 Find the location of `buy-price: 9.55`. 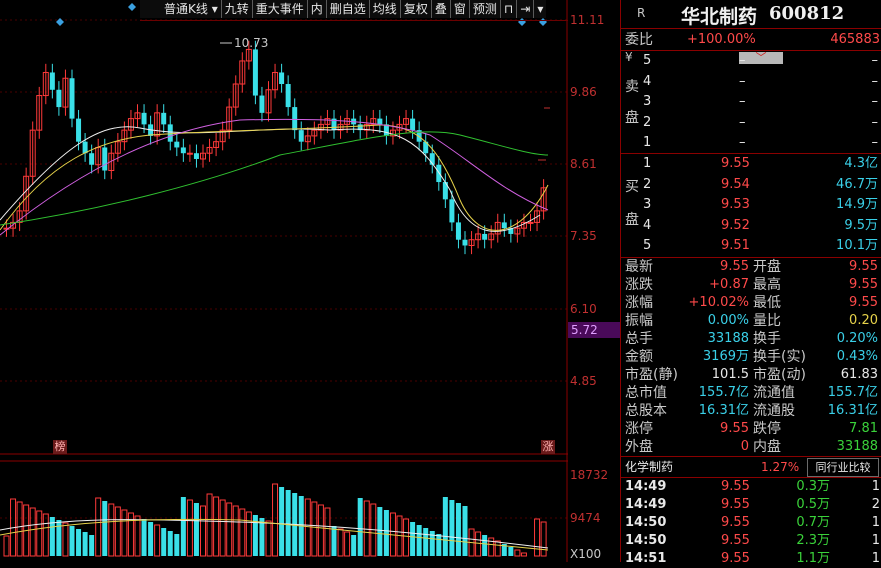

buy-price: 9.55 is located at coordinates (735, 163).